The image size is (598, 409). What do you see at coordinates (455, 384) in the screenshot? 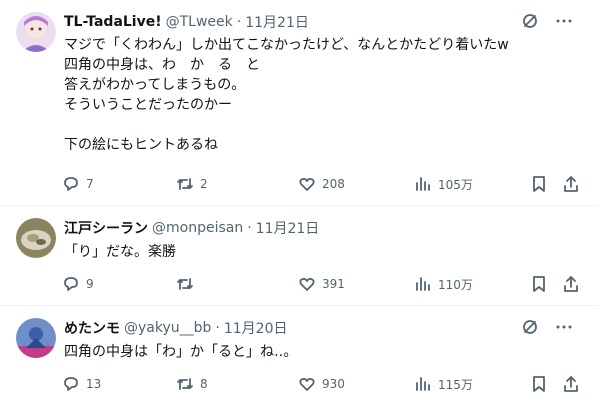
I see `view-count: 115万` at bounding box center [455, 384].